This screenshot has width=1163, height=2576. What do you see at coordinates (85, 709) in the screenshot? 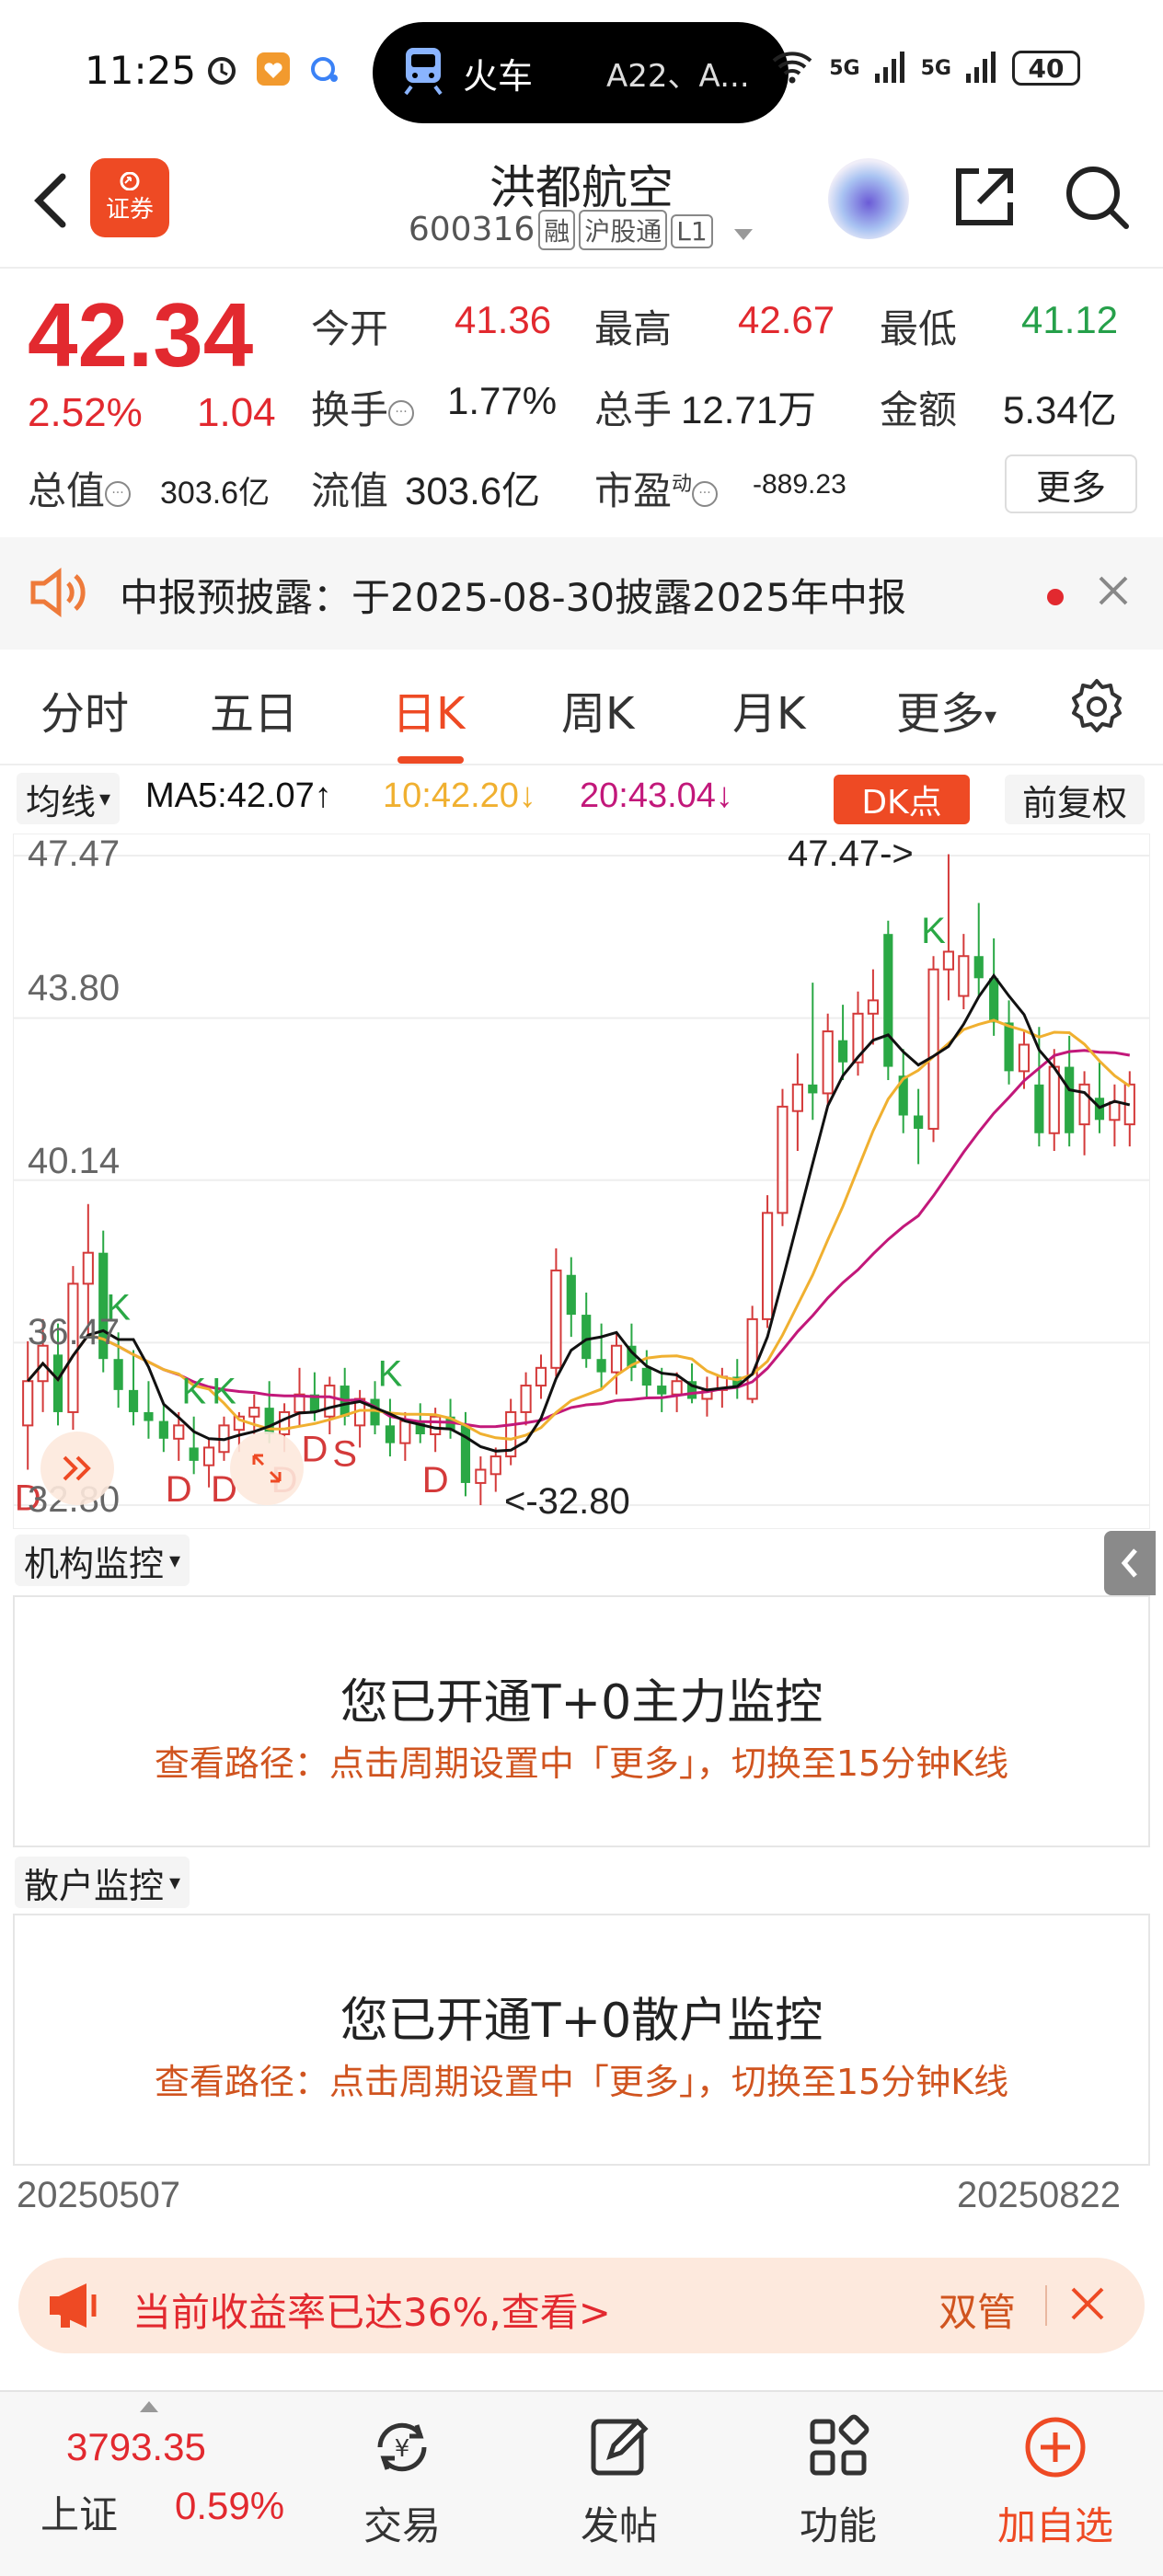
I see `tab-intraday: 分时` at bounding box center [85, 709].